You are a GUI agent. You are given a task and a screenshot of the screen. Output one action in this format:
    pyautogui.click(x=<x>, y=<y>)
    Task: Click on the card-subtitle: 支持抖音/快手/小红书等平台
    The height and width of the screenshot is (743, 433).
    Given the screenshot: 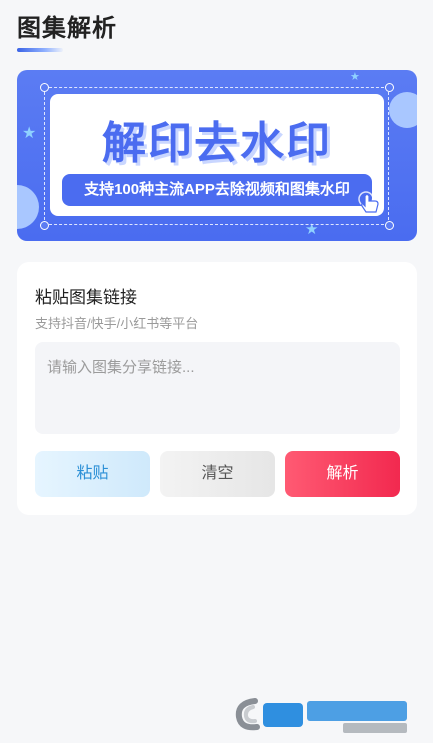 What is the action you would take?
    pyautogui.click(x=117, y=323)
    